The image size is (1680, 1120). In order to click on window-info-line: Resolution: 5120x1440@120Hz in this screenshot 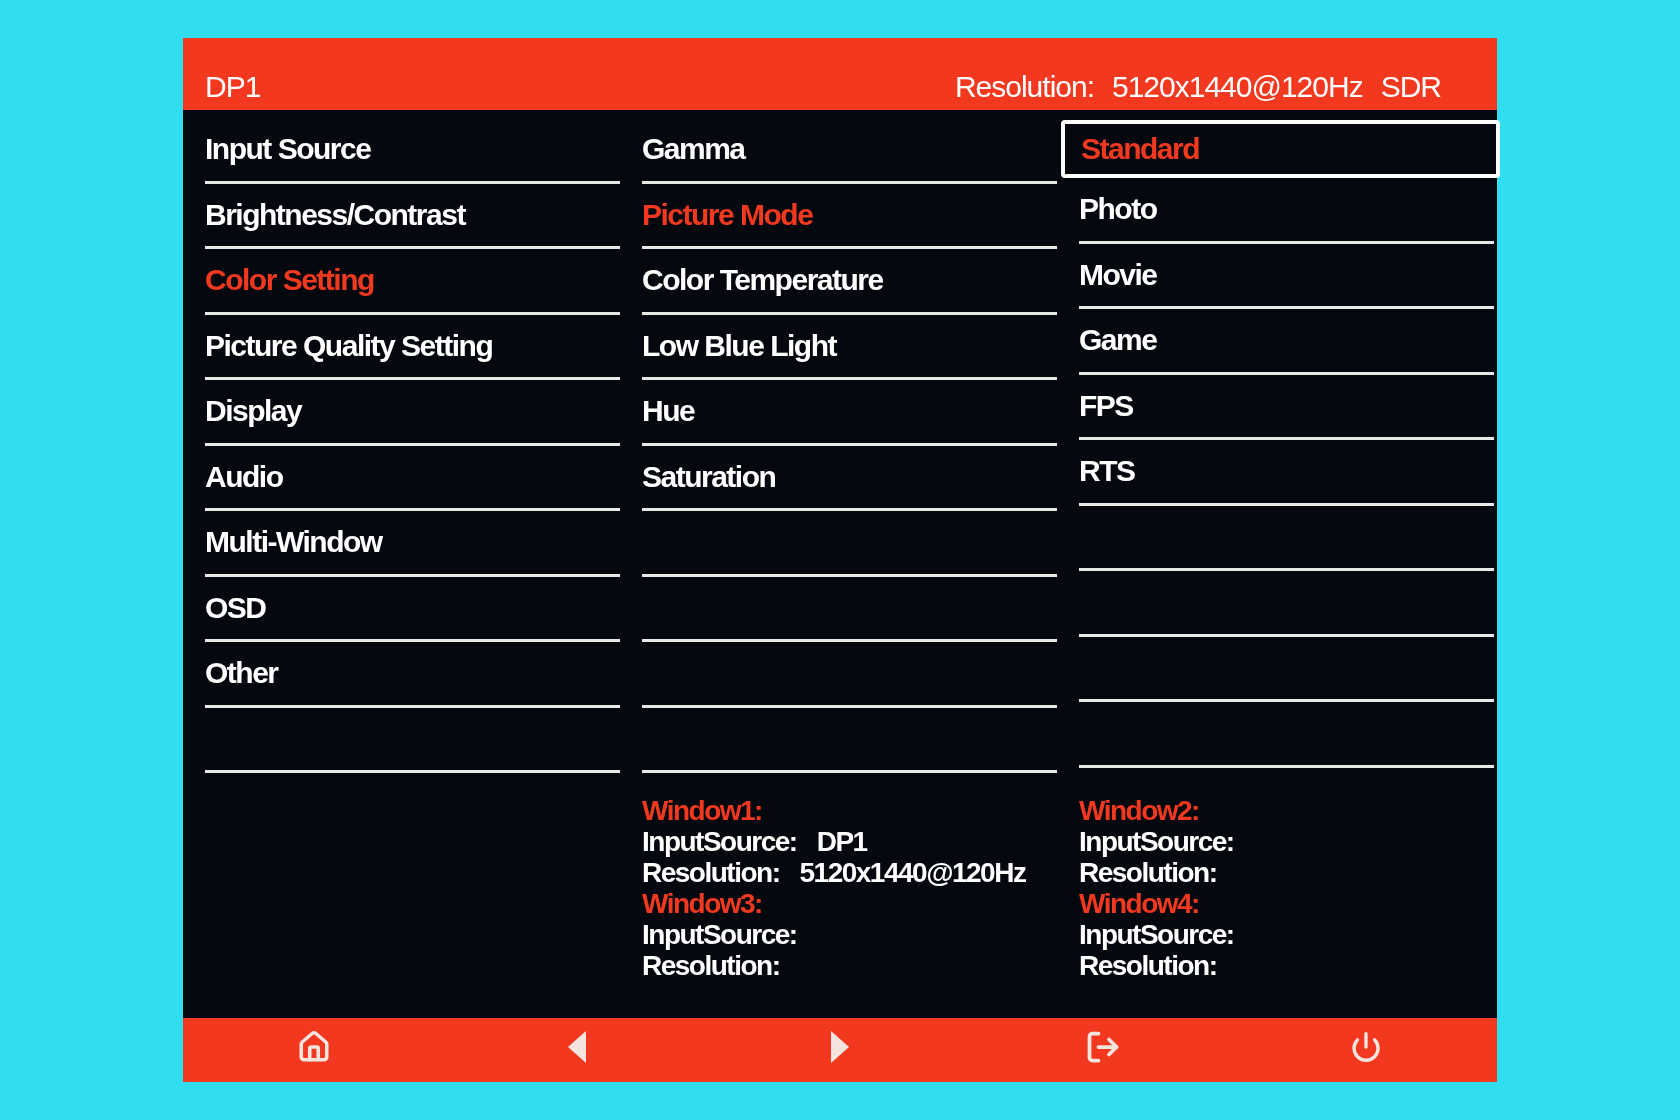, I will do `click(834, 872)`.